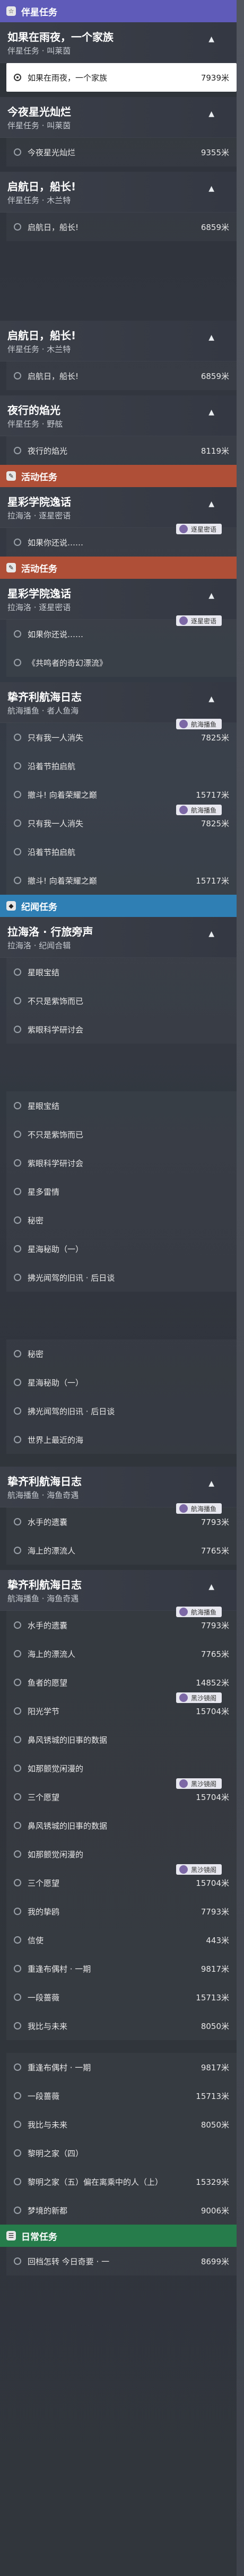  Describe the element at coordinates (215, 1625) in the screenshot. I see `quest-row-distance: 7793米` at that location.